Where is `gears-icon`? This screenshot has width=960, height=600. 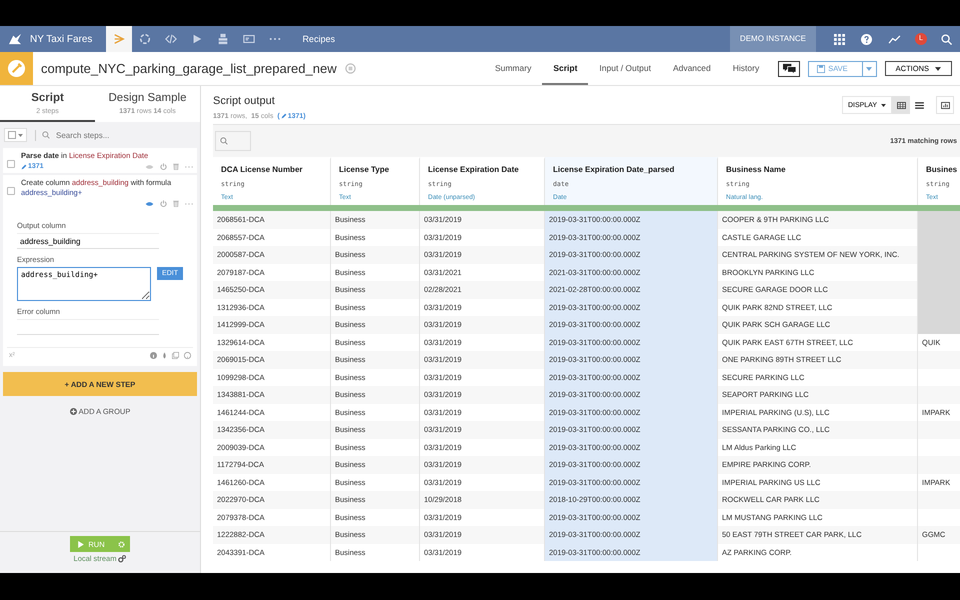
gears-icon is located at coordinates (122, 558).